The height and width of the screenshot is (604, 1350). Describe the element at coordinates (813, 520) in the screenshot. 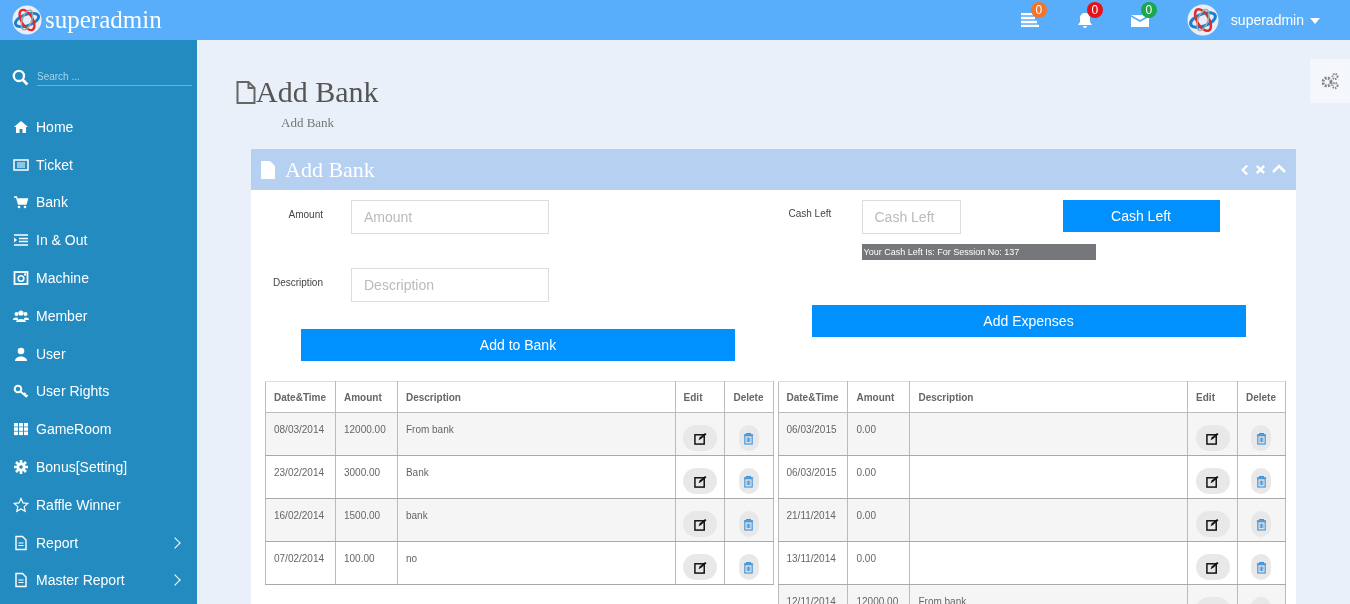

I see `table-cell: 21/11/2014` at that location.